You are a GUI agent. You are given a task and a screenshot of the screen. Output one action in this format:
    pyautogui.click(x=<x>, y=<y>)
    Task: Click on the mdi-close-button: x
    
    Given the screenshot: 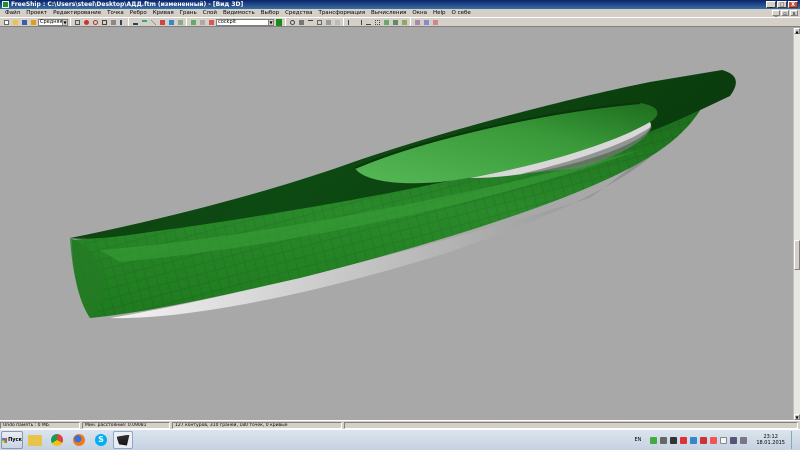 What is the action you would take?
    pyautogui.click(x=794, y=13)
    